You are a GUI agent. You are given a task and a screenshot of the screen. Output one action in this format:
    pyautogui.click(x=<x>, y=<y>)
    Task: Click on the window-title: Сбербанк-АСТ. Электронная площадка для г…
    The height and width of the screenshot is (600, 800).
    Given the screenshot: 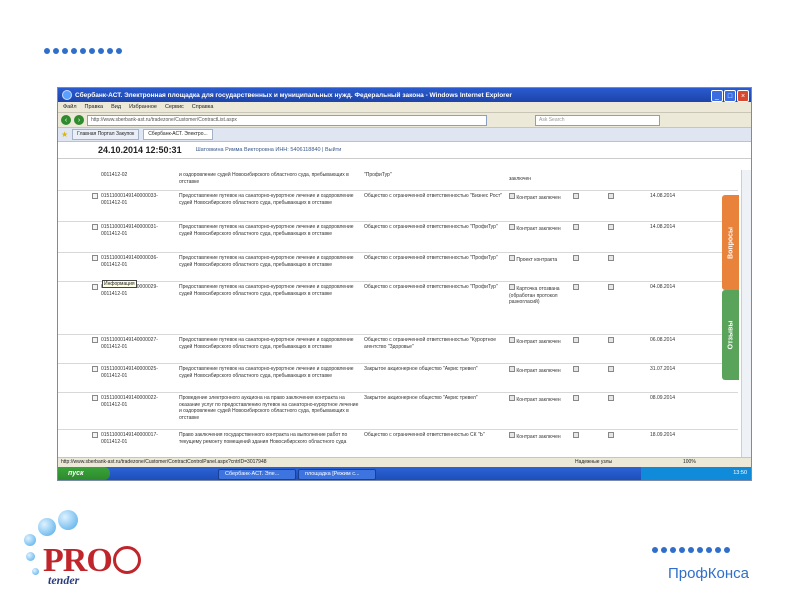 What is the action you would take?
    pyautogui.click(x=293, y=95)
    